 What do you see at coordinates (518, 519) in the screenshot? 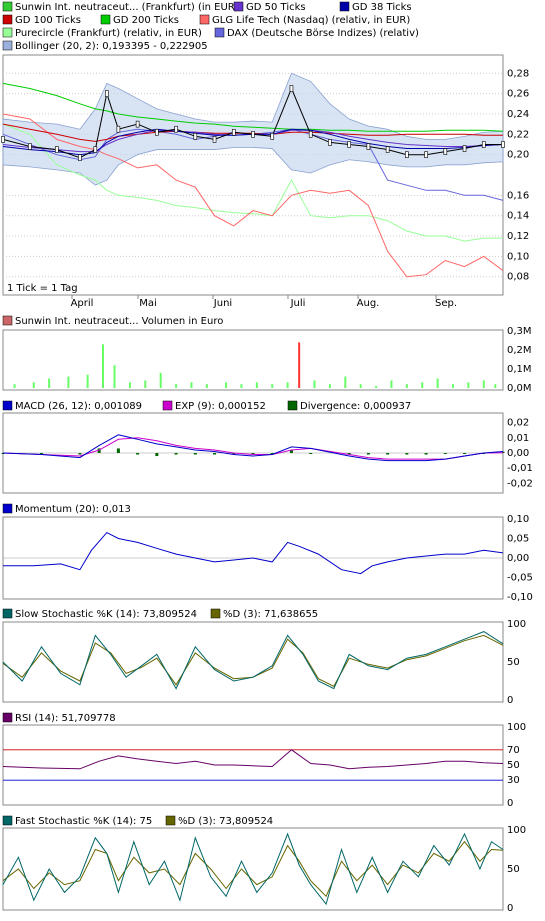
I see `momentum-axis-tick: 0,10` at bounding box center [518, 519].